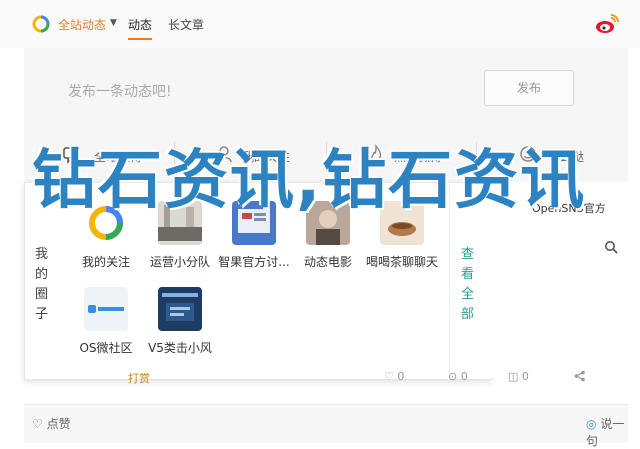 Image resolution: width=640 pixels, height=449 pixels. I want to click on view-all-char: 查, so click(468, 254).